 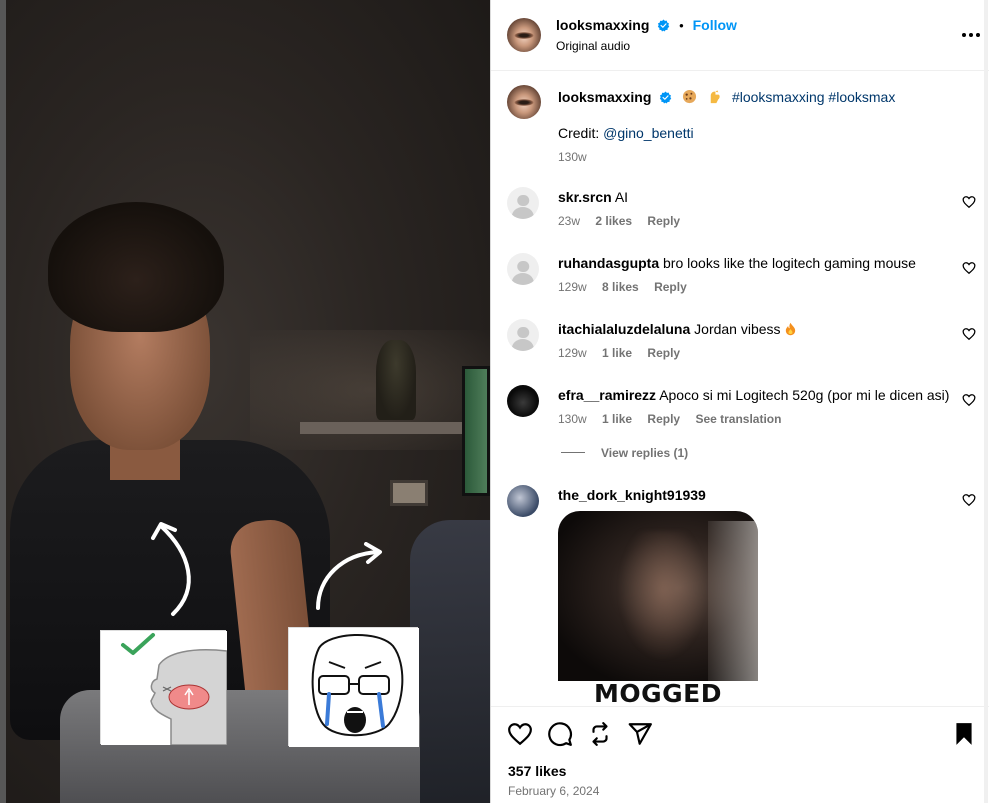 I want to click on fire-emoji, so click(x=791, y=329).